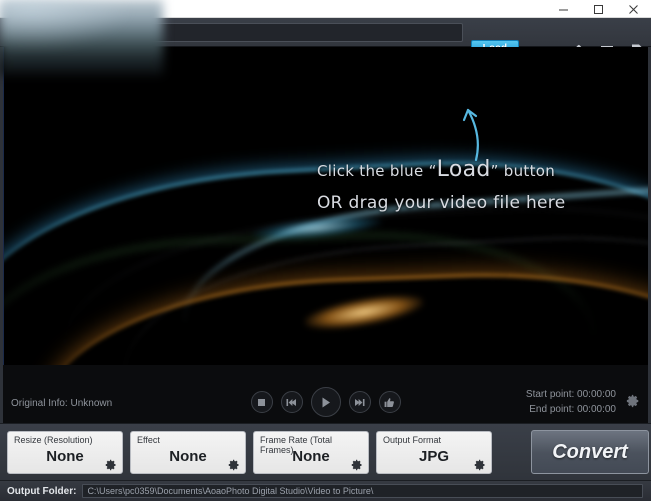 The height and width of the screenshot is (501, 651). I want to click on play-button, so click(325, 402).